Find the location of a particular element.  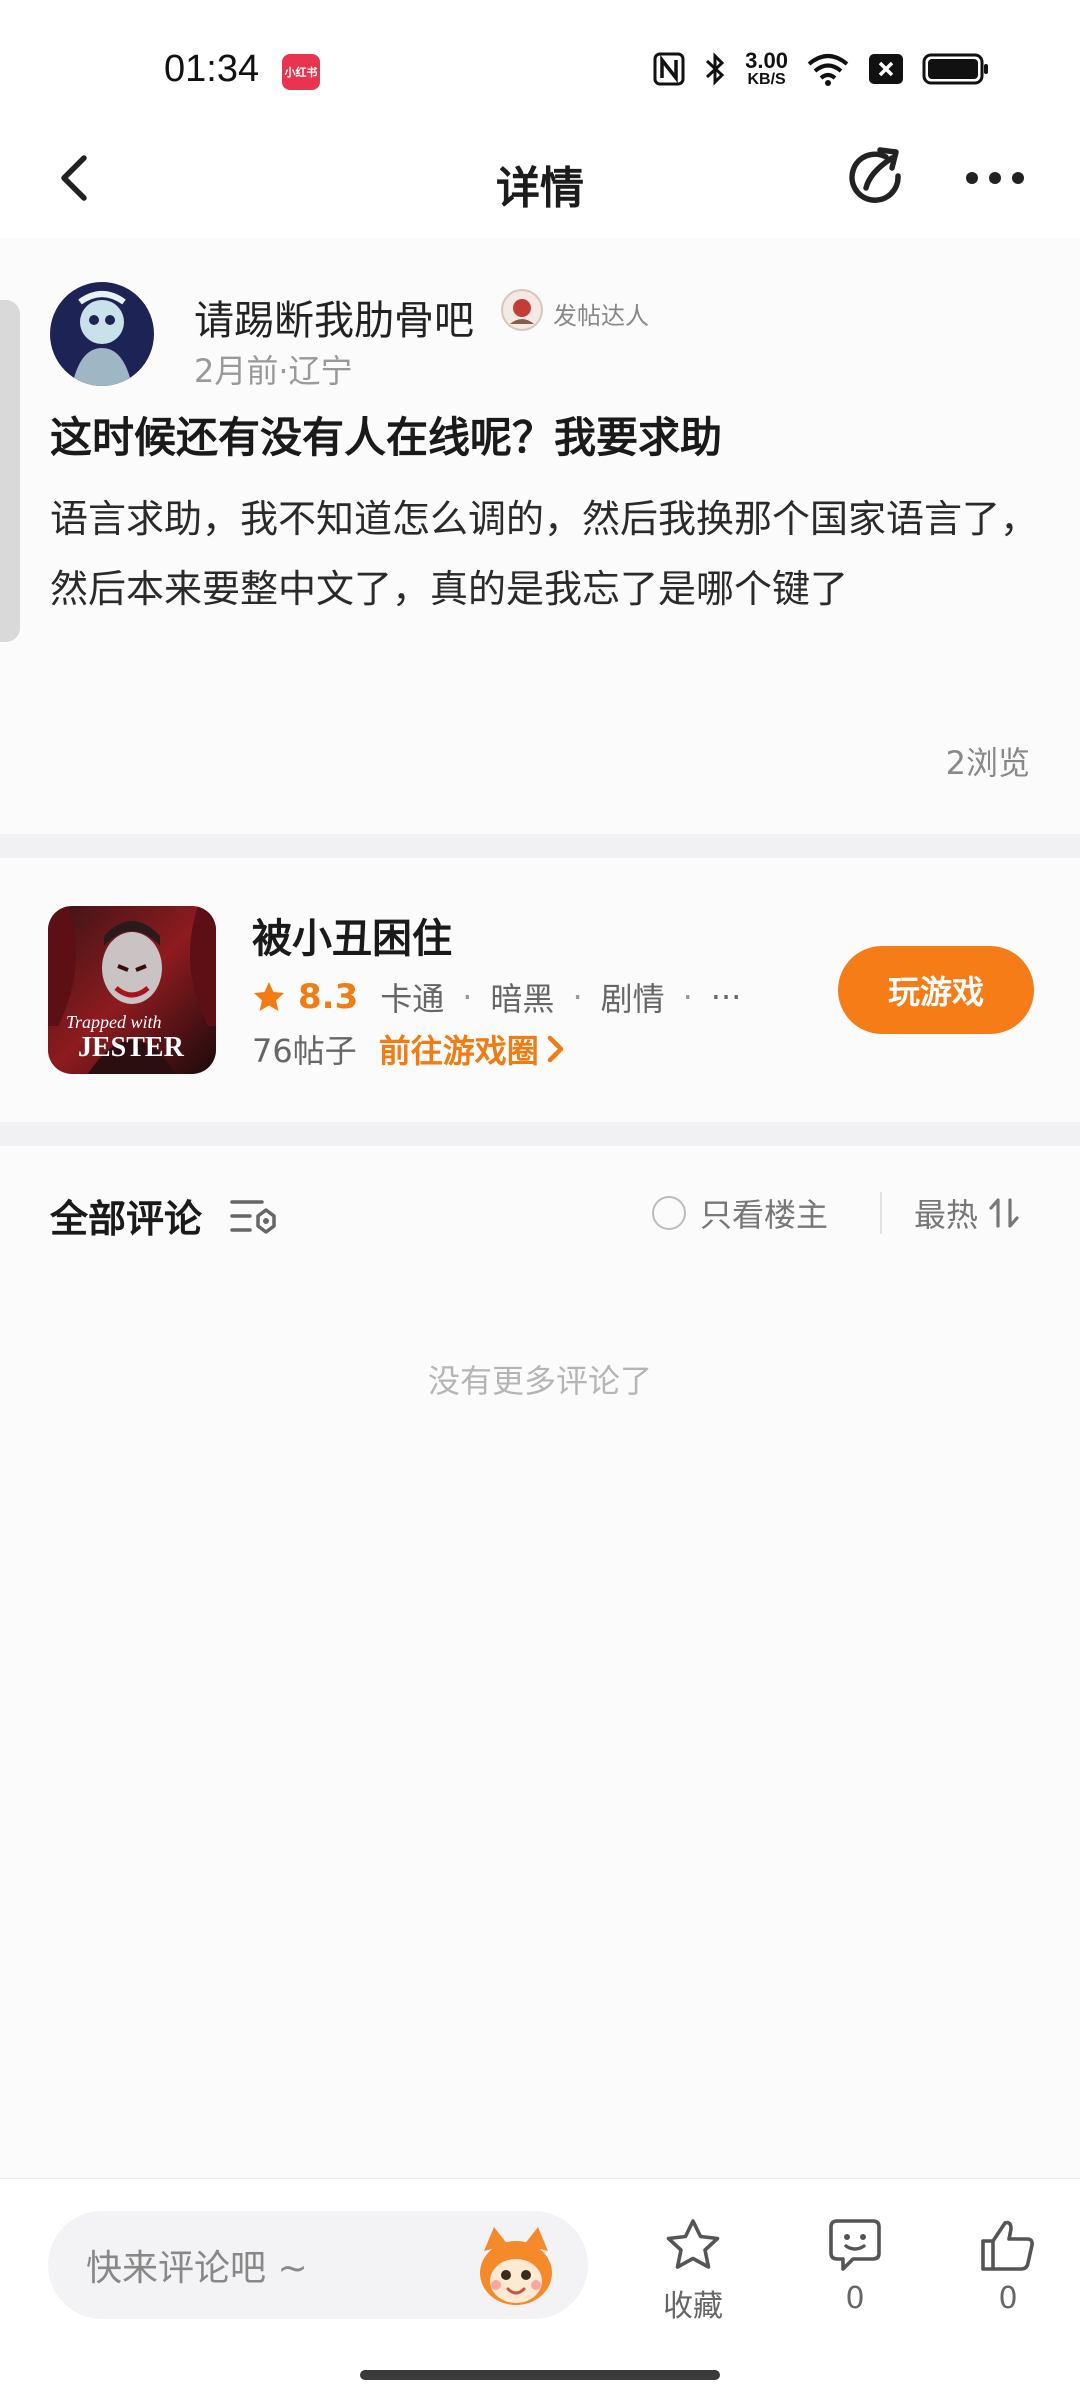

mascot-emoji-icon is located at coordinates (516, 2267).